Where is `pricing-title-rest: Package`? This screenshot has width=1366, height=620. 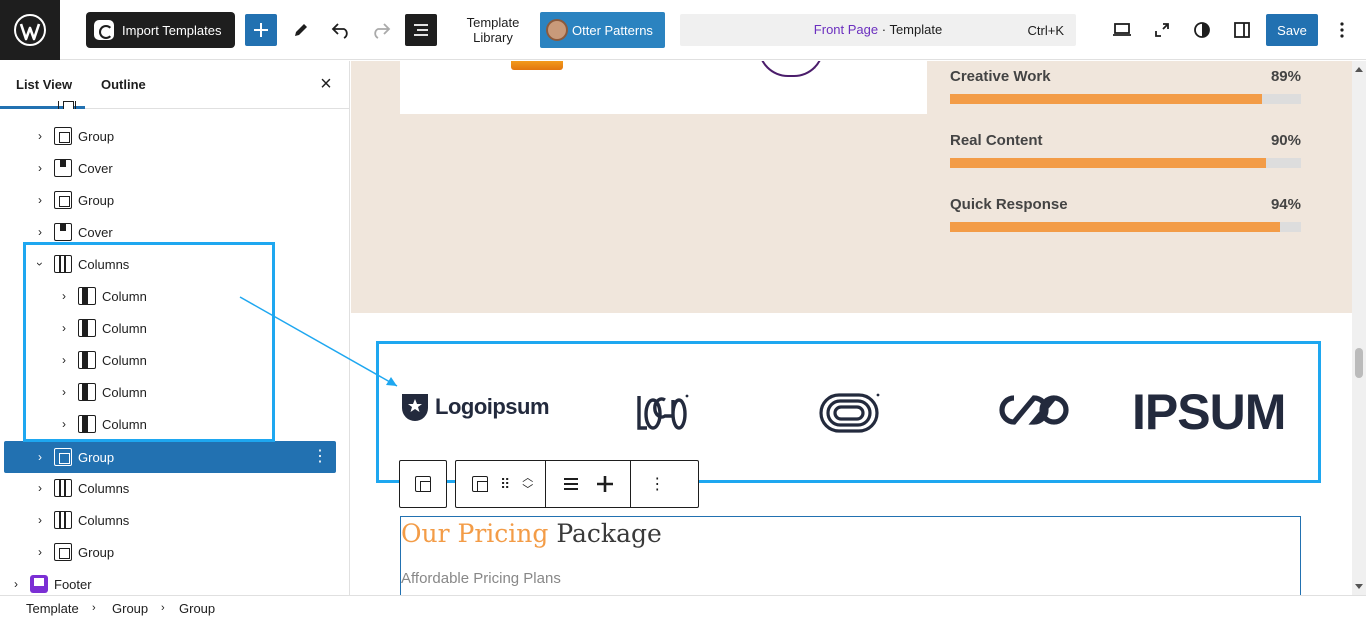
pricing-title-rest: Package is located at coordinates (605, 533).